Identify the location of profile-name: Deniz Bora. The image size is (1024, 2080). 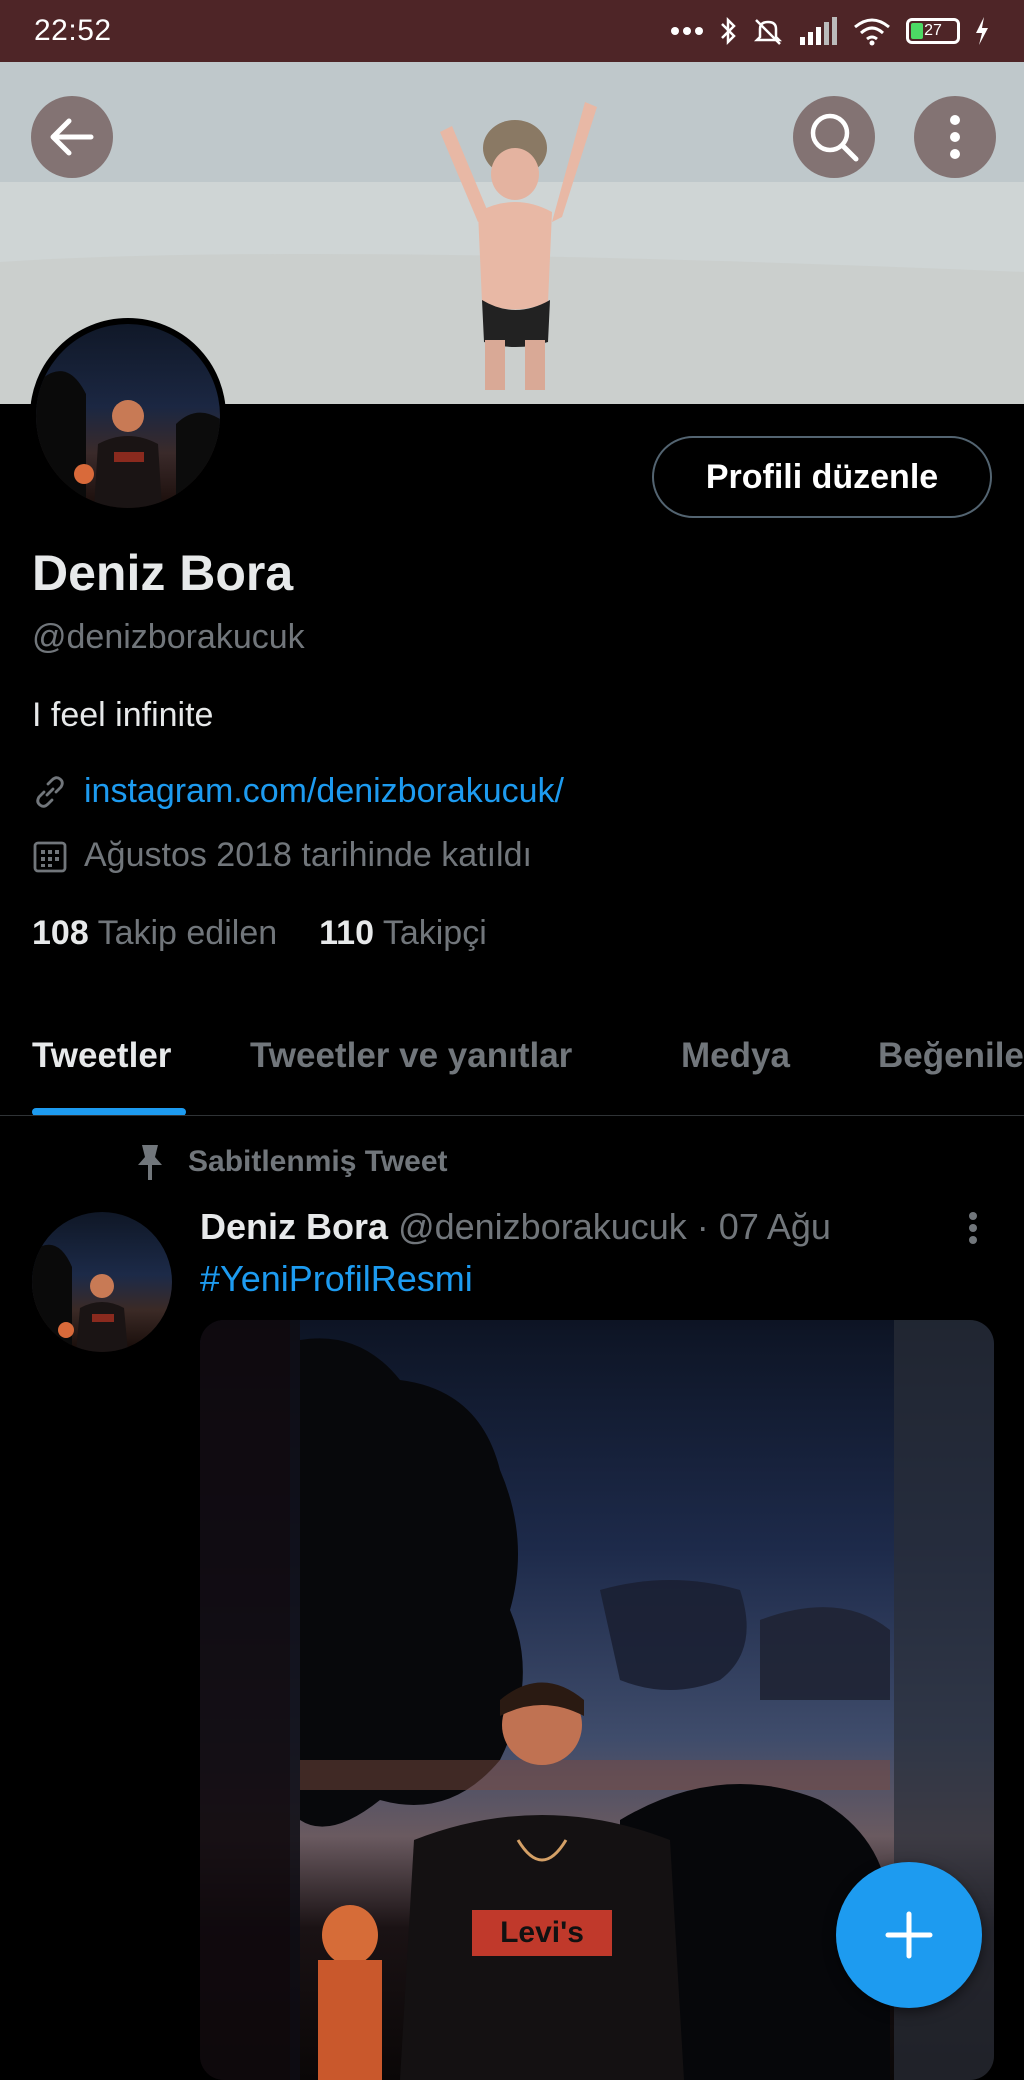
(163, 573).